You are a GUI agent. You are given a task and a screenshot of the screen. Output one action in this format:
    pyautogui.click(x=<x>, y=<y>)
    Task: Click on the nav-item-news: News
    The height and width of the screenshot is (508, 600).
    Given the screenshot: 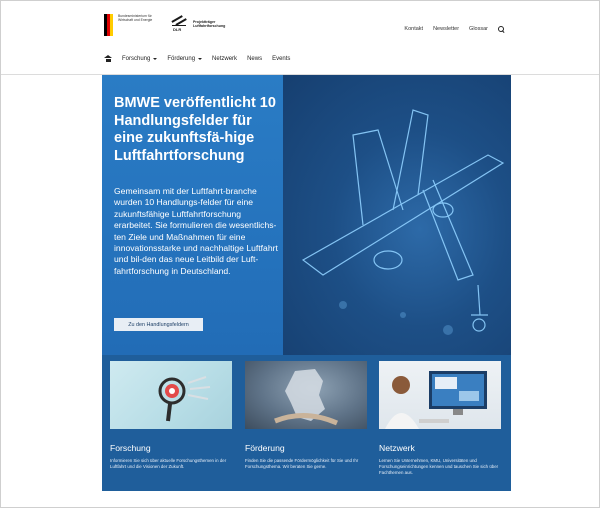 What is the action you would take?
    pyautogui.click(x=254, y=59)
    